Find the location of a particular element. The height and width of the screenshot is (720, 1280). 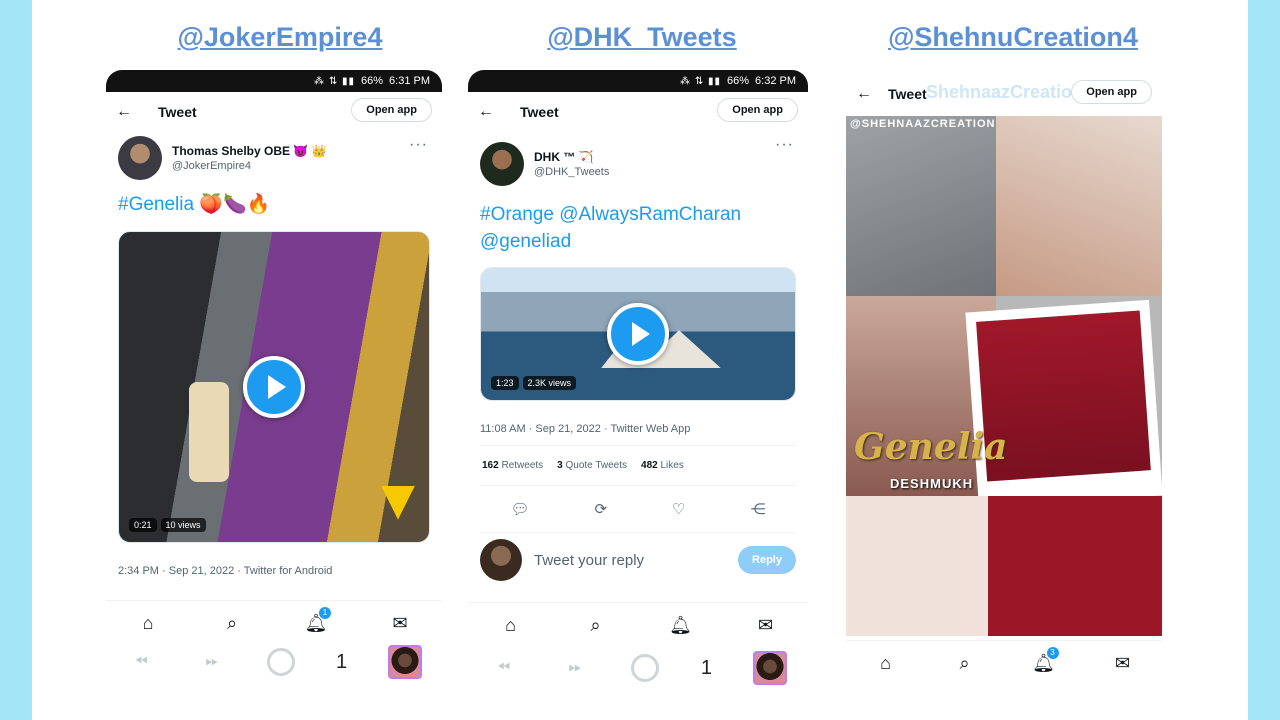

bottom-collage is located at coordinates (1004, 566).